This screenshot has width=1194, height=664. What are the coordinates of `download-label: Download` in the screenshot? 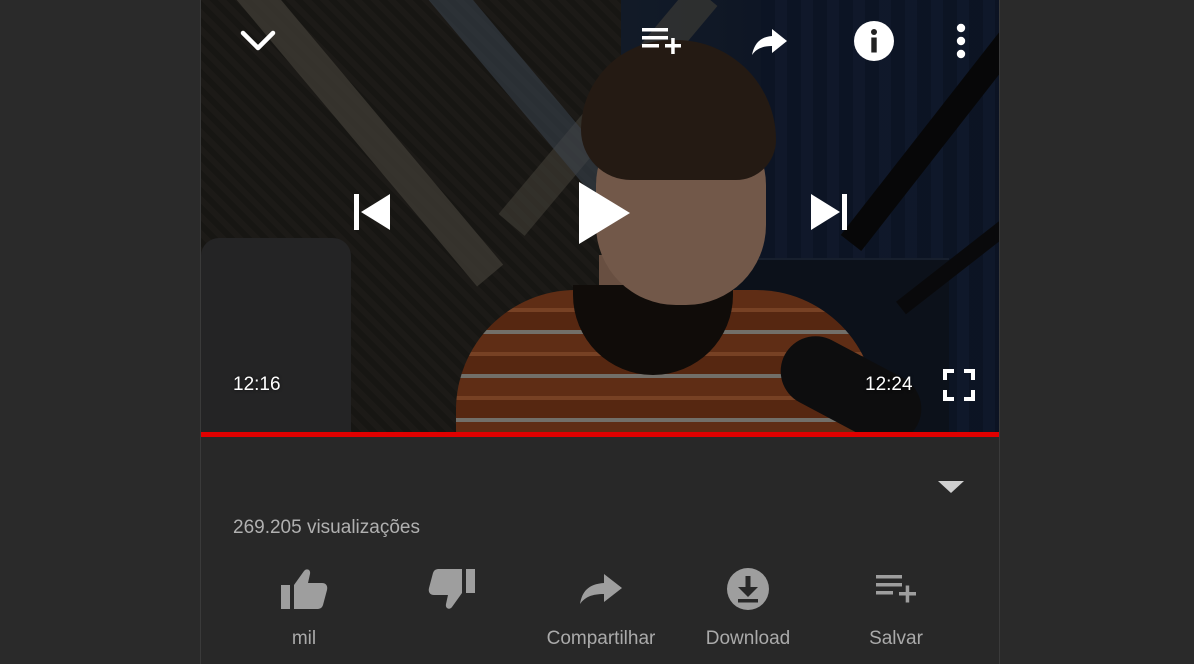 It's located at (748, 638).